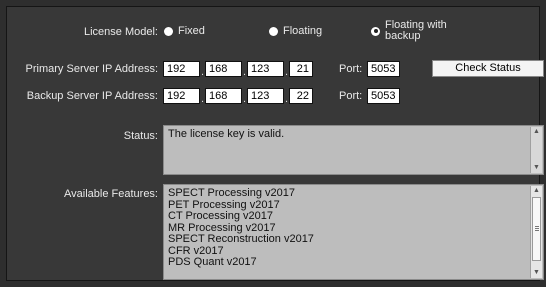 The height and width of the screenshot is (287, 546). I want to click on radio-floating-with-backup: Floating with backup, so click(409, 31).